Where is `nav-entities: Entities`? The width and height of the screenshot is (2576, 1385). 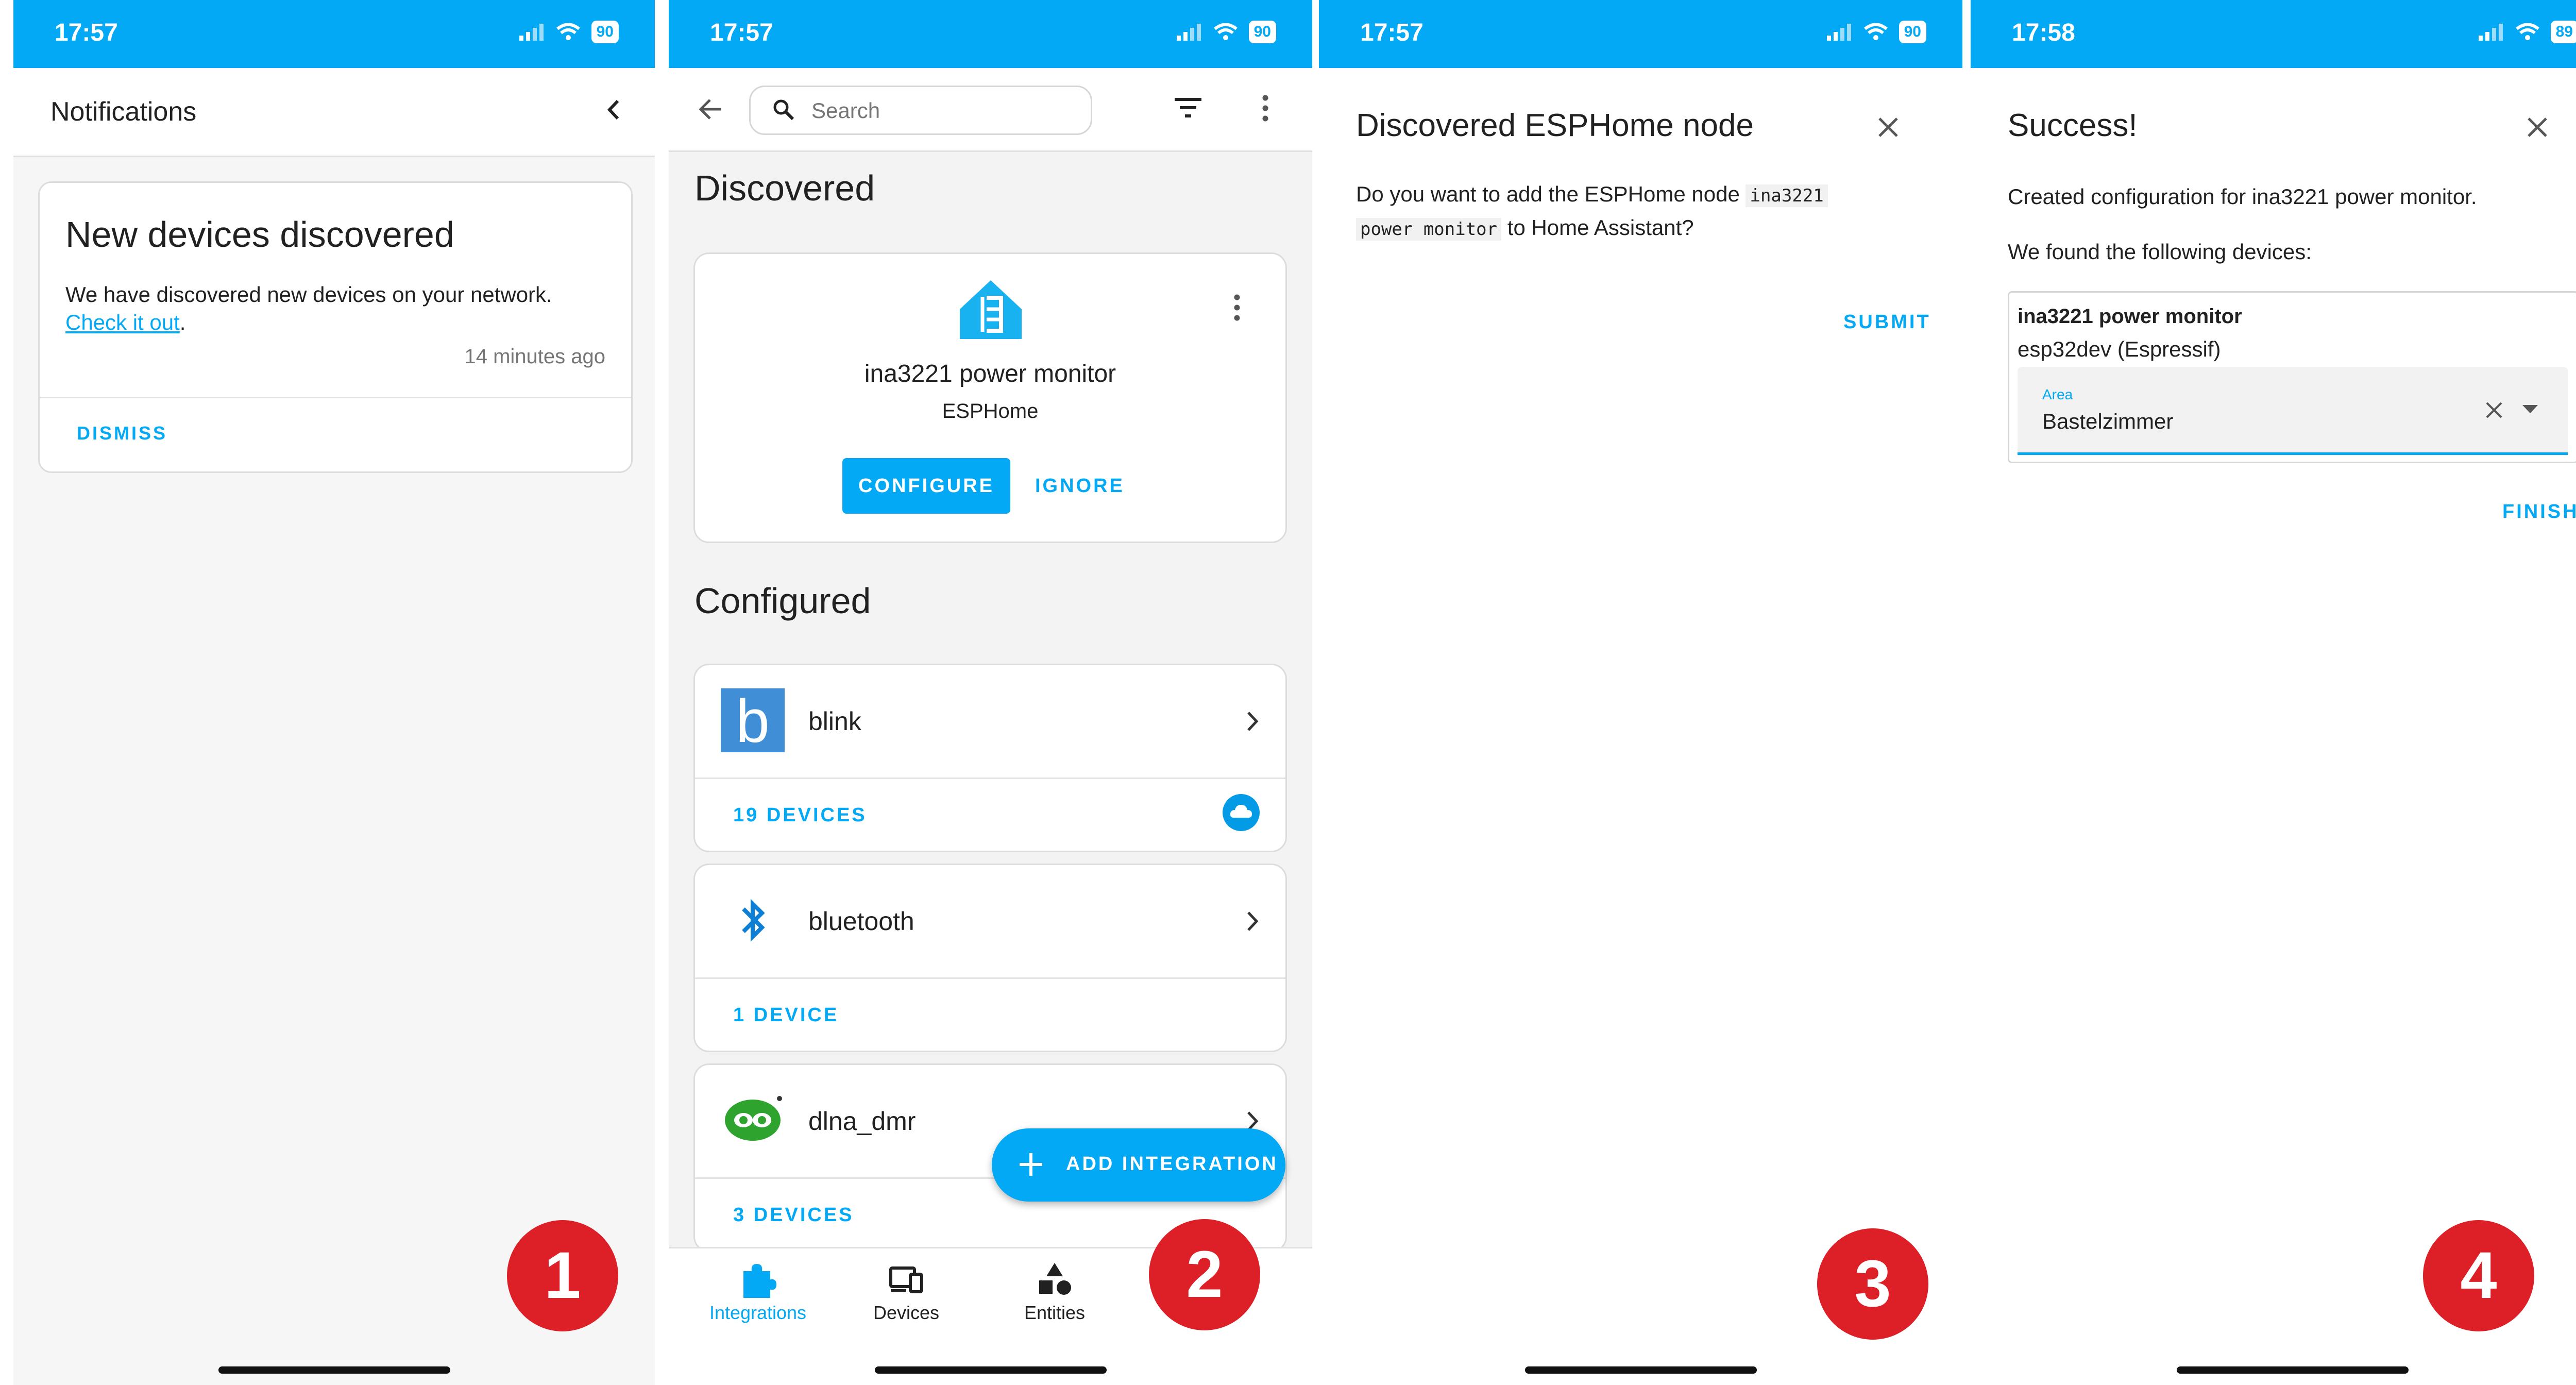 nav-entities: Entities is located at coordinates (1055, 1291).